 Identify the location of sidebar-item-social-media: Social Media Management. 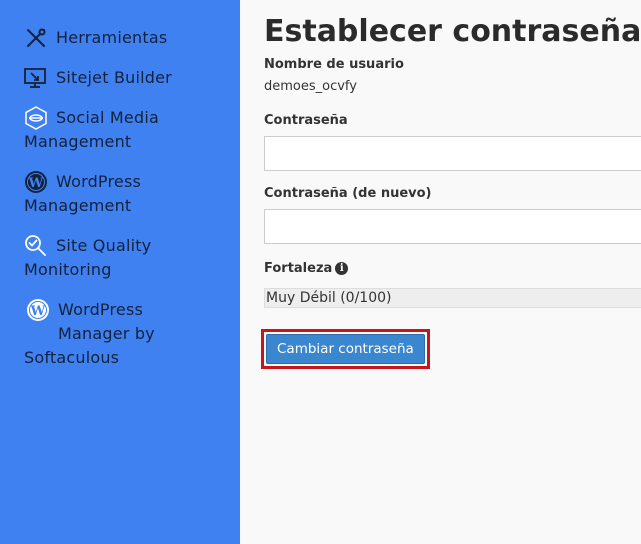
(120, 130).